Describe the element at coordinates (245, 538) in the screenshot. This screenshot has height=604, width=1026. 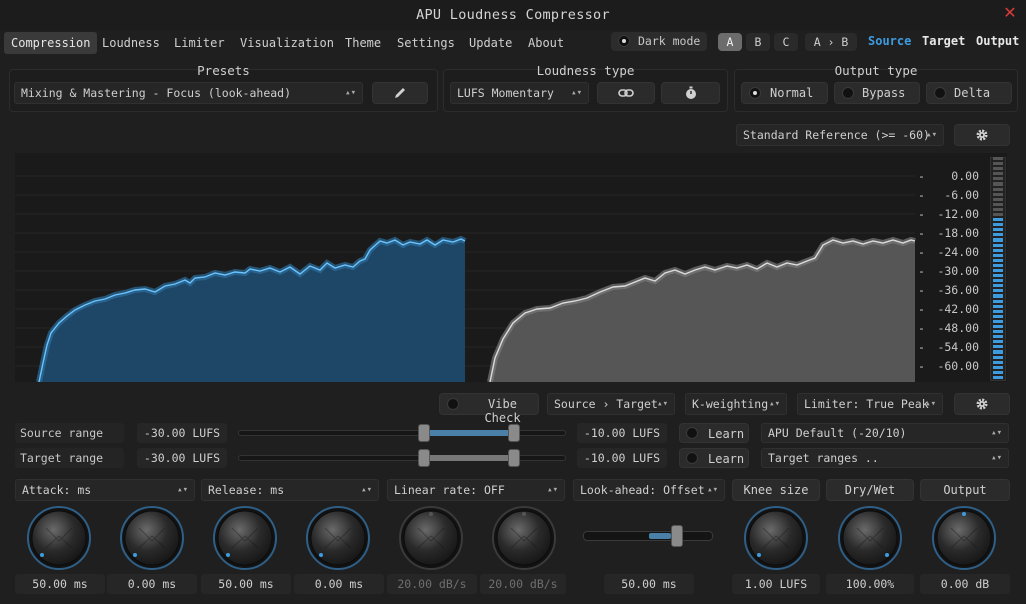
I see `release-knob` at that location.